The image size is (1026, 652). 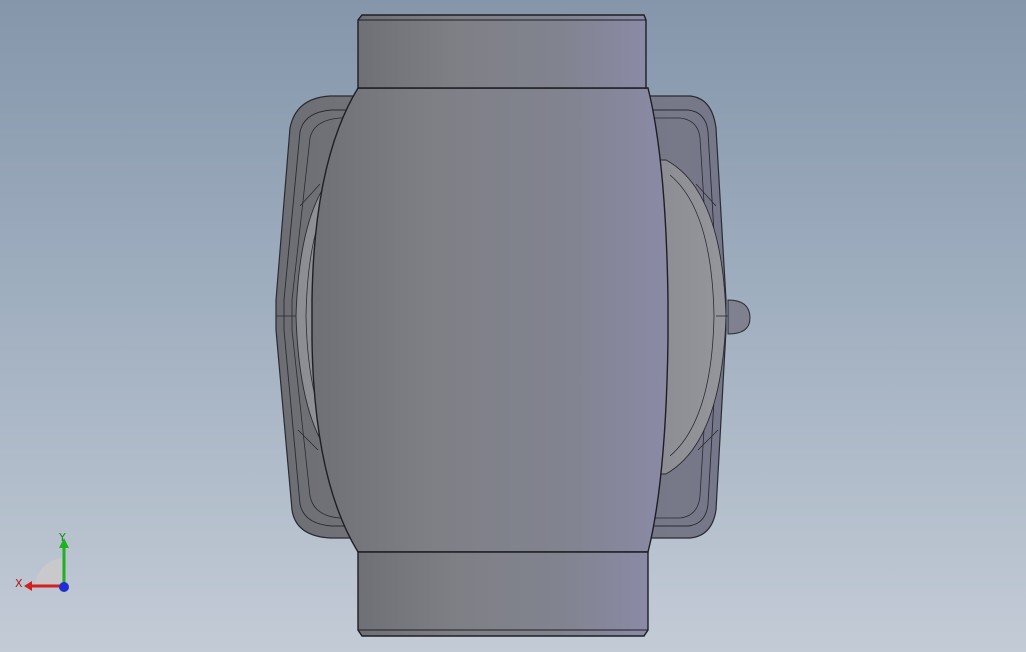 I want to click on z-axis-dot, so click(x=64, y=587).